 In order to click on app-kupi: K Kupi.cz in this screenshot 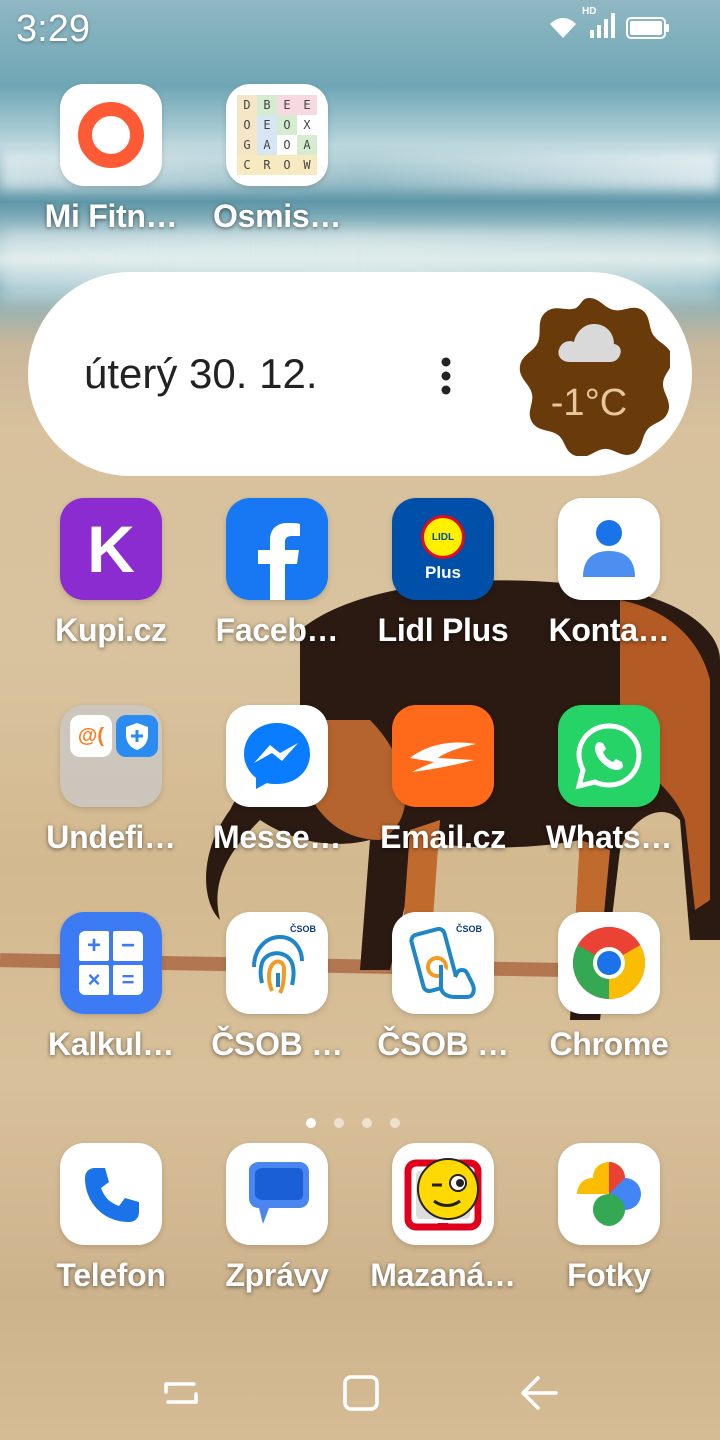, I will do `click(111, 583)`.